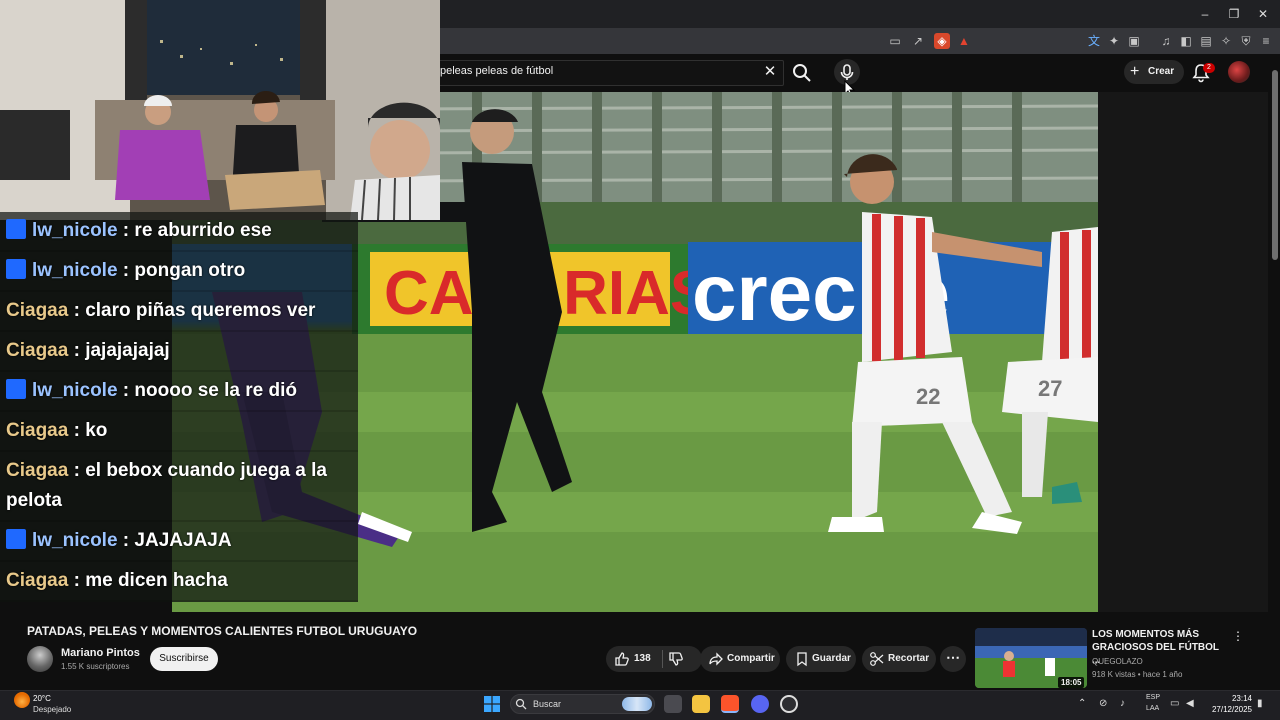 Image resolution: width=1280 pixels, height=720 pixels. I want to click on clear-search-icon: ✕, so click(770, 72).